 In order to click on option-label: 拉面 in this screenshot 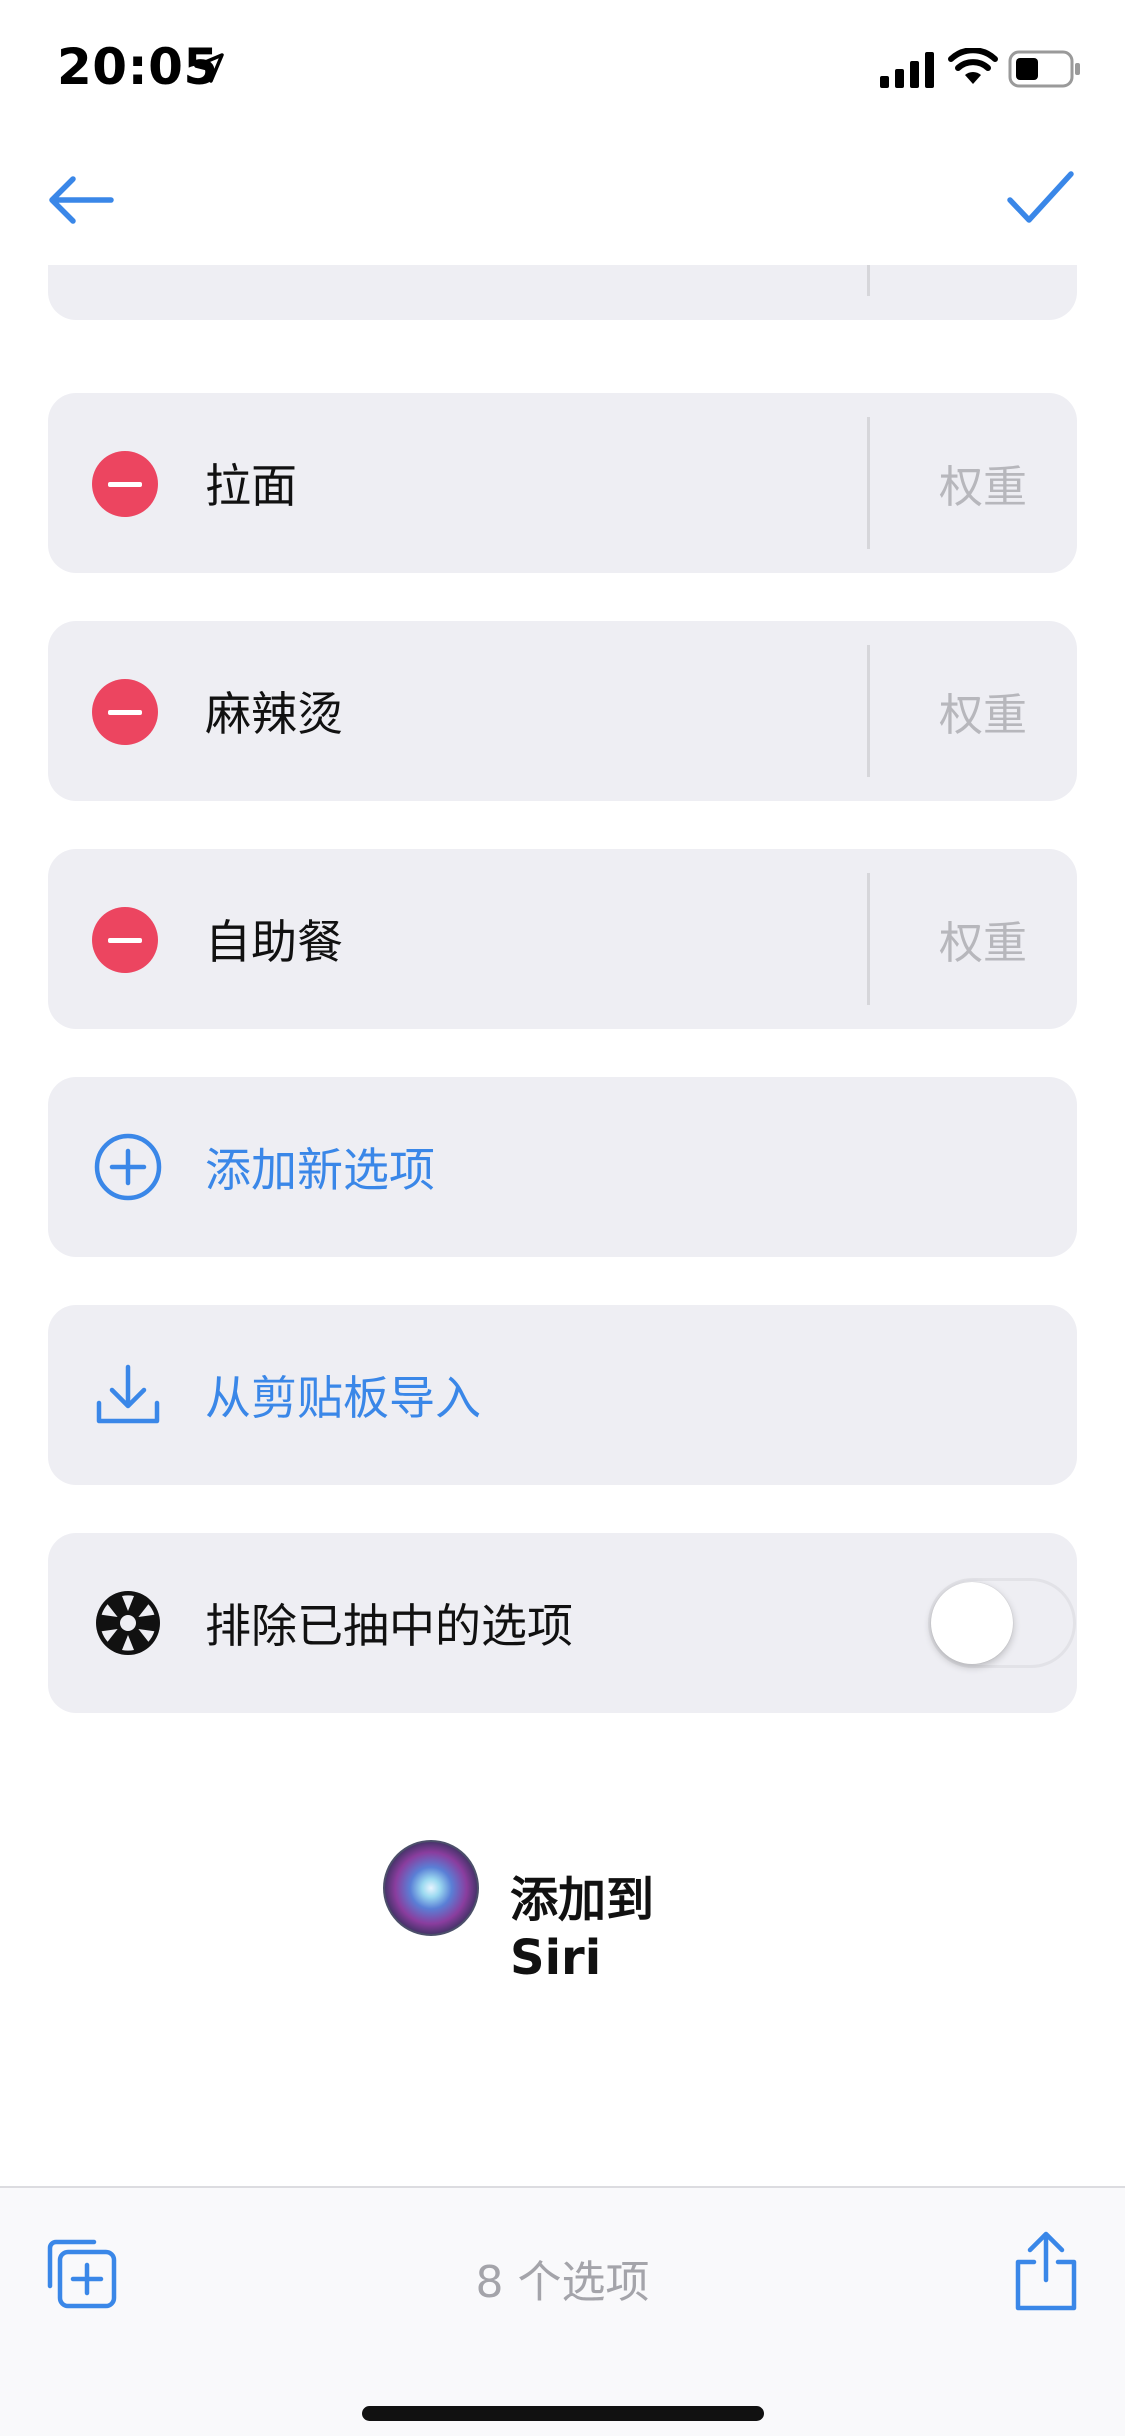, I will do `click(251, 483)`.